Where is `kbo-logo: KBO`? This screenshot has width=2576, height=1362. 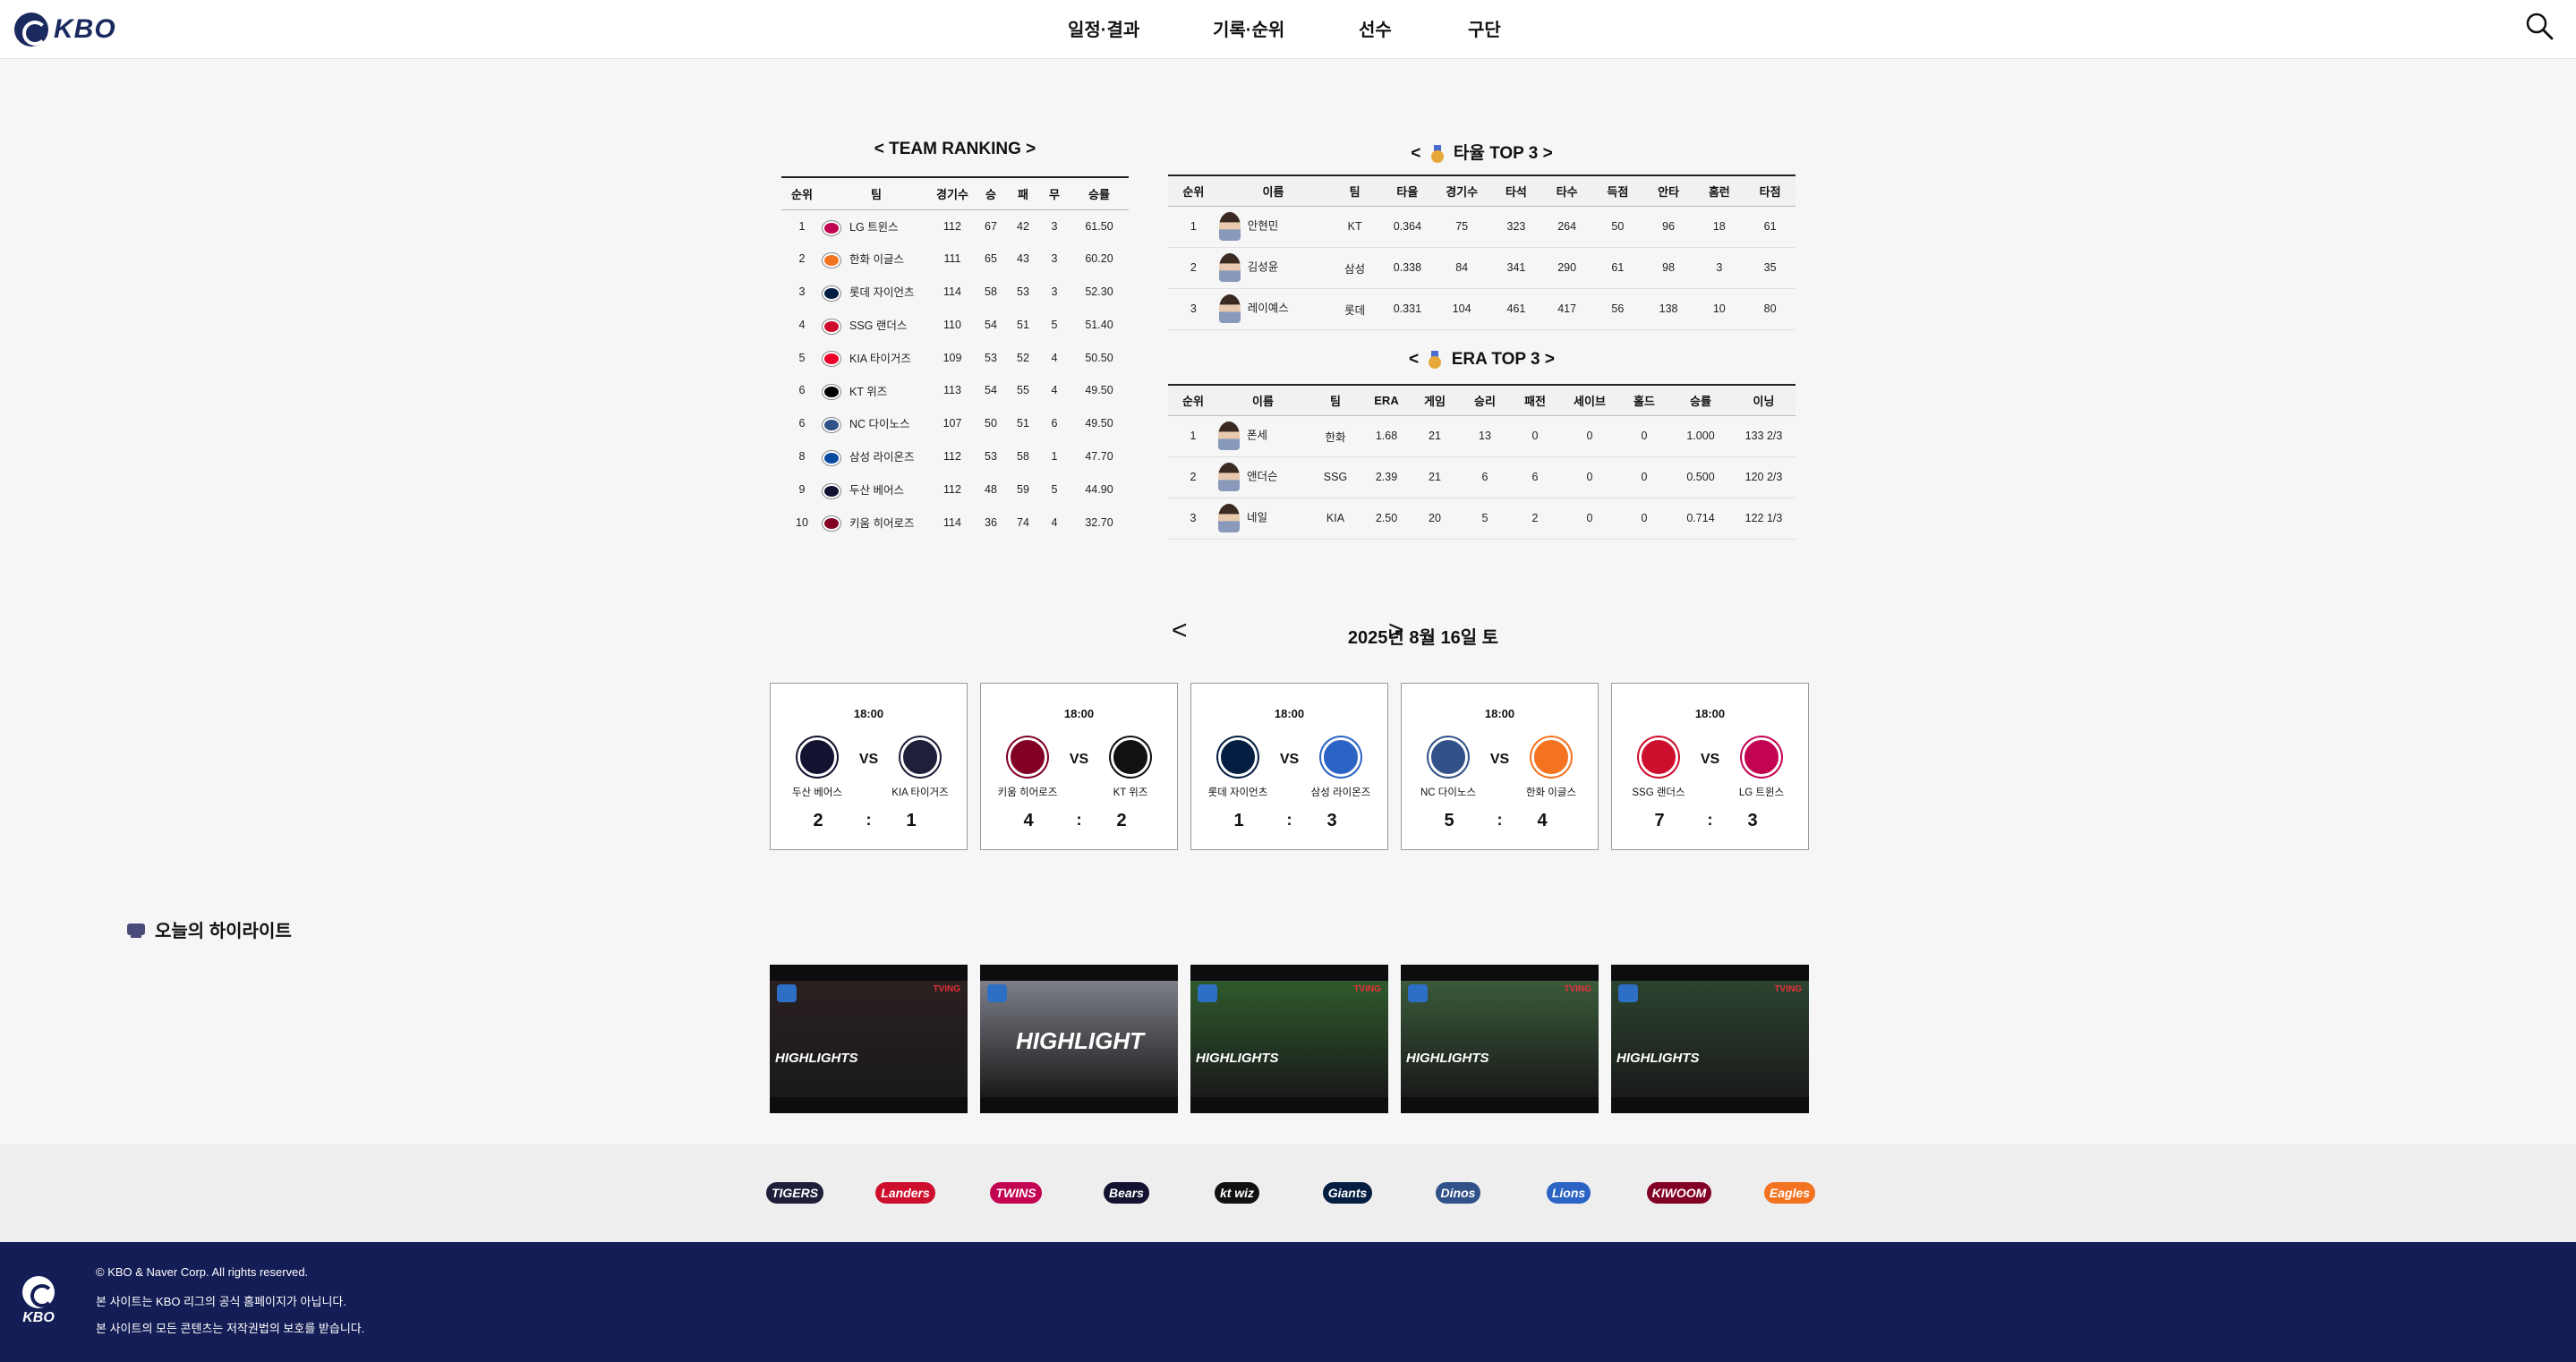 kbo-logo: KBO is located at coordinates (65, 30).